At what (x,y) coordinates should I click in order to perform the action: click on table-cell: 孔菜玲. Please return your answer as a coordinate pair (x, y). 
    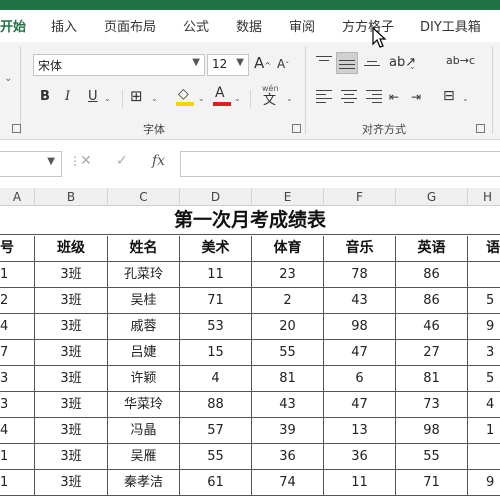
    Looking at the image, I should click on (144, 274).